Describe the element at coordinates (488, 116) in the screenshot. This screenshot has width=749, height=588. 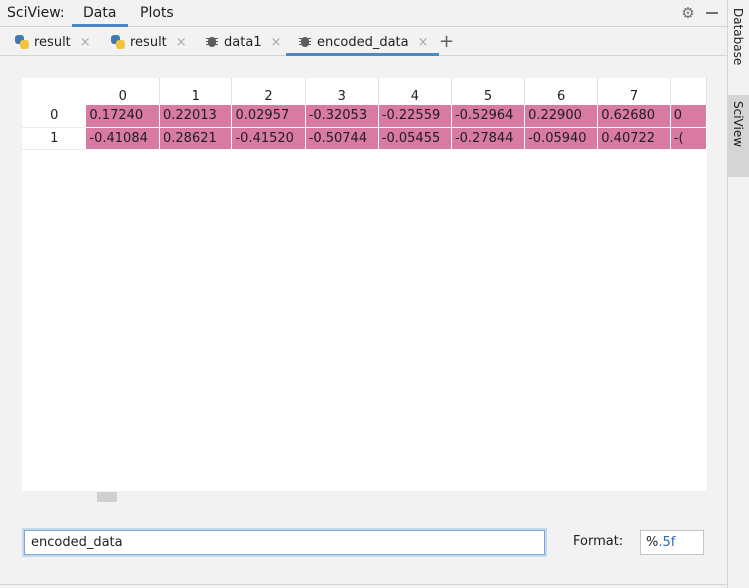
I see `table-cell: -0.52964` at that location.